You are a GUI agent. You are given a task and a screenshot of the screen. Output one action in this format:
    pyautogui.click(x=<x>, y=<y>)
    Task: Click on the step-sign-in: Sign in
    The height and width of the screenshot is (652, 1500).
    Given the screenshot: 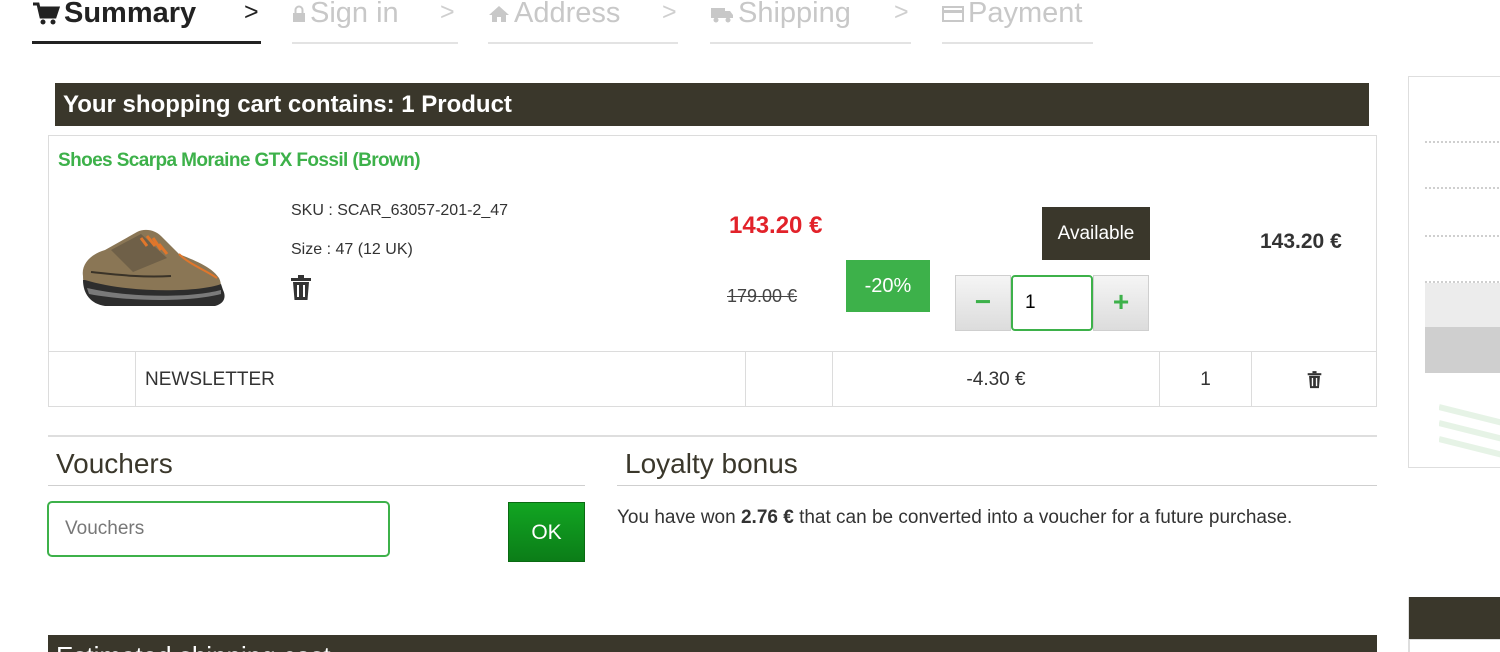 What is the action you would take?
    pyautogui.click(x=375, y=22)
    